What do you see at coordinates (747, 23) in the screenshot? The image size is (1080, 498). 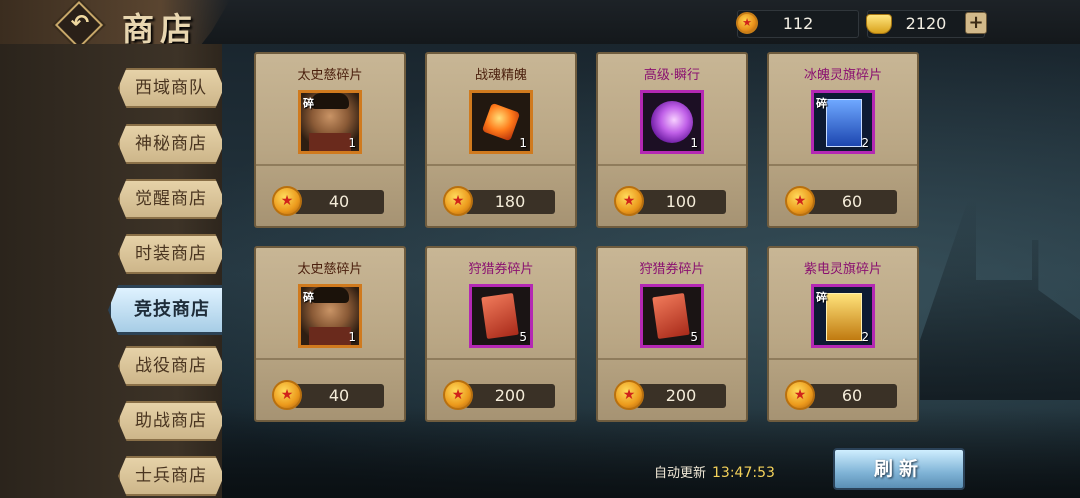 I see `gold-coin-icon` at bounding box center [747, 23].